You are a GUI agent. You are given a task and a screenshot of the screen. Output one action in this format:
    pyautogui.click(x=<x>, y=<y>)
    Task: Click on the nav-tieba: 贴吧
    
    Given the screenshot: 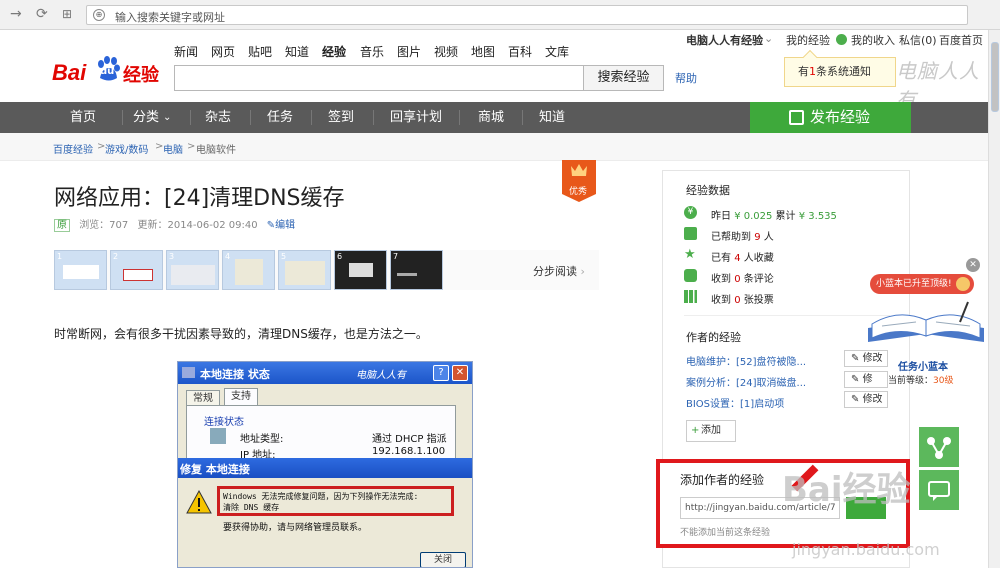 What is the action you would take?
    pyautogui.click(x=260, y=51)
    